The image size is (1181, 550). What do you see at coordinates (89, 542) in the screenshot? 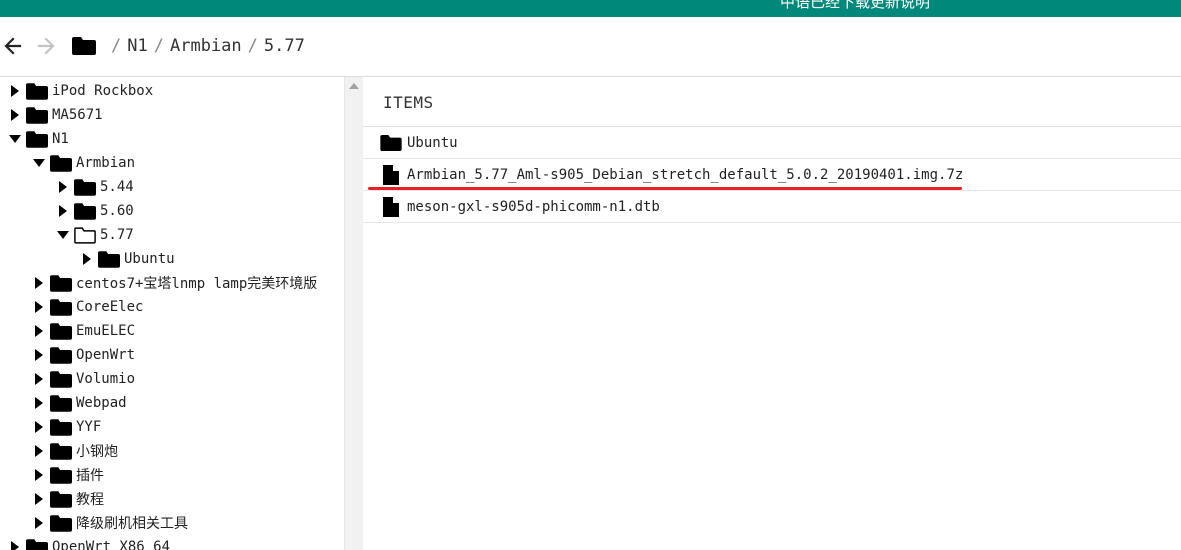
I see `tree-item: OpenWrt X86 64` at bounding box center [89, 542].